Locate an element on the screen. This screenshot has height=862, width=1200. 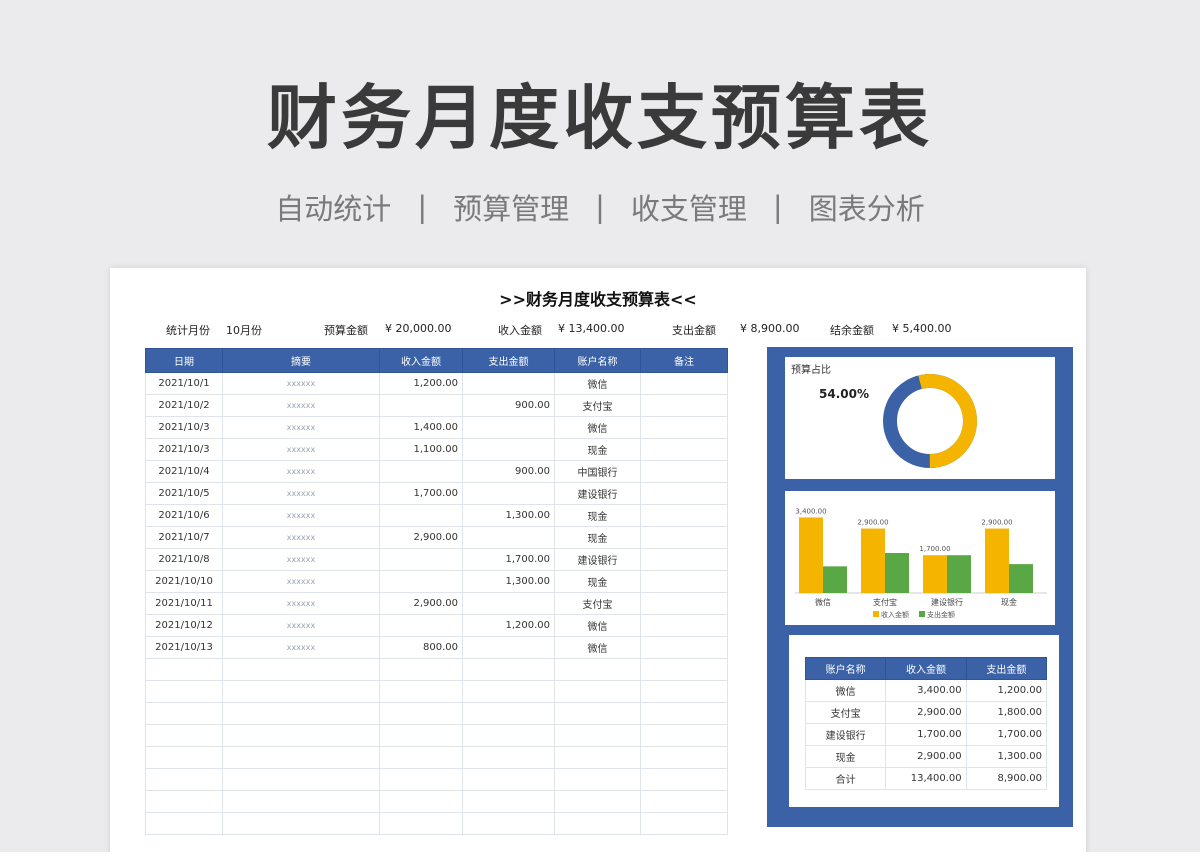
category-label: 支付宝 is located at coordinates (885, 602).